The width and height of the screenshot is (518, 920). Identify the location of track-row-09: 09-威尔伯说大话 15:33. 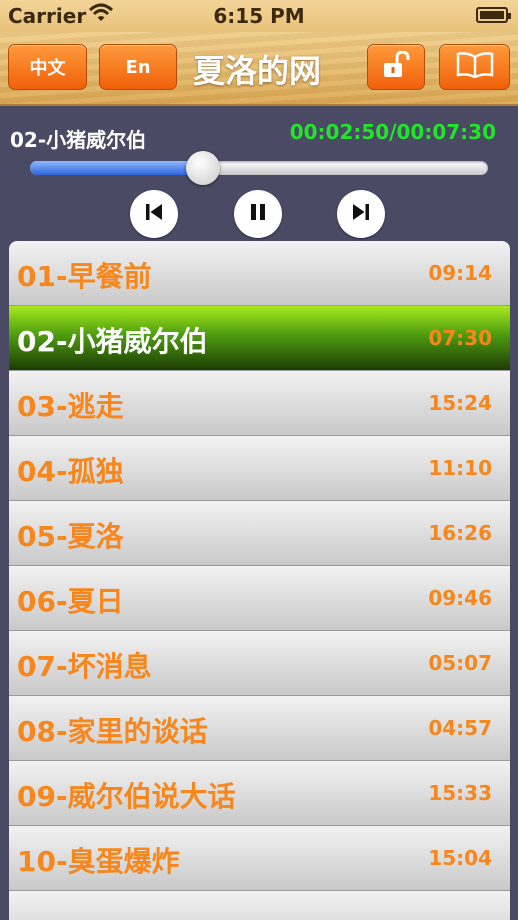
(259, 793).